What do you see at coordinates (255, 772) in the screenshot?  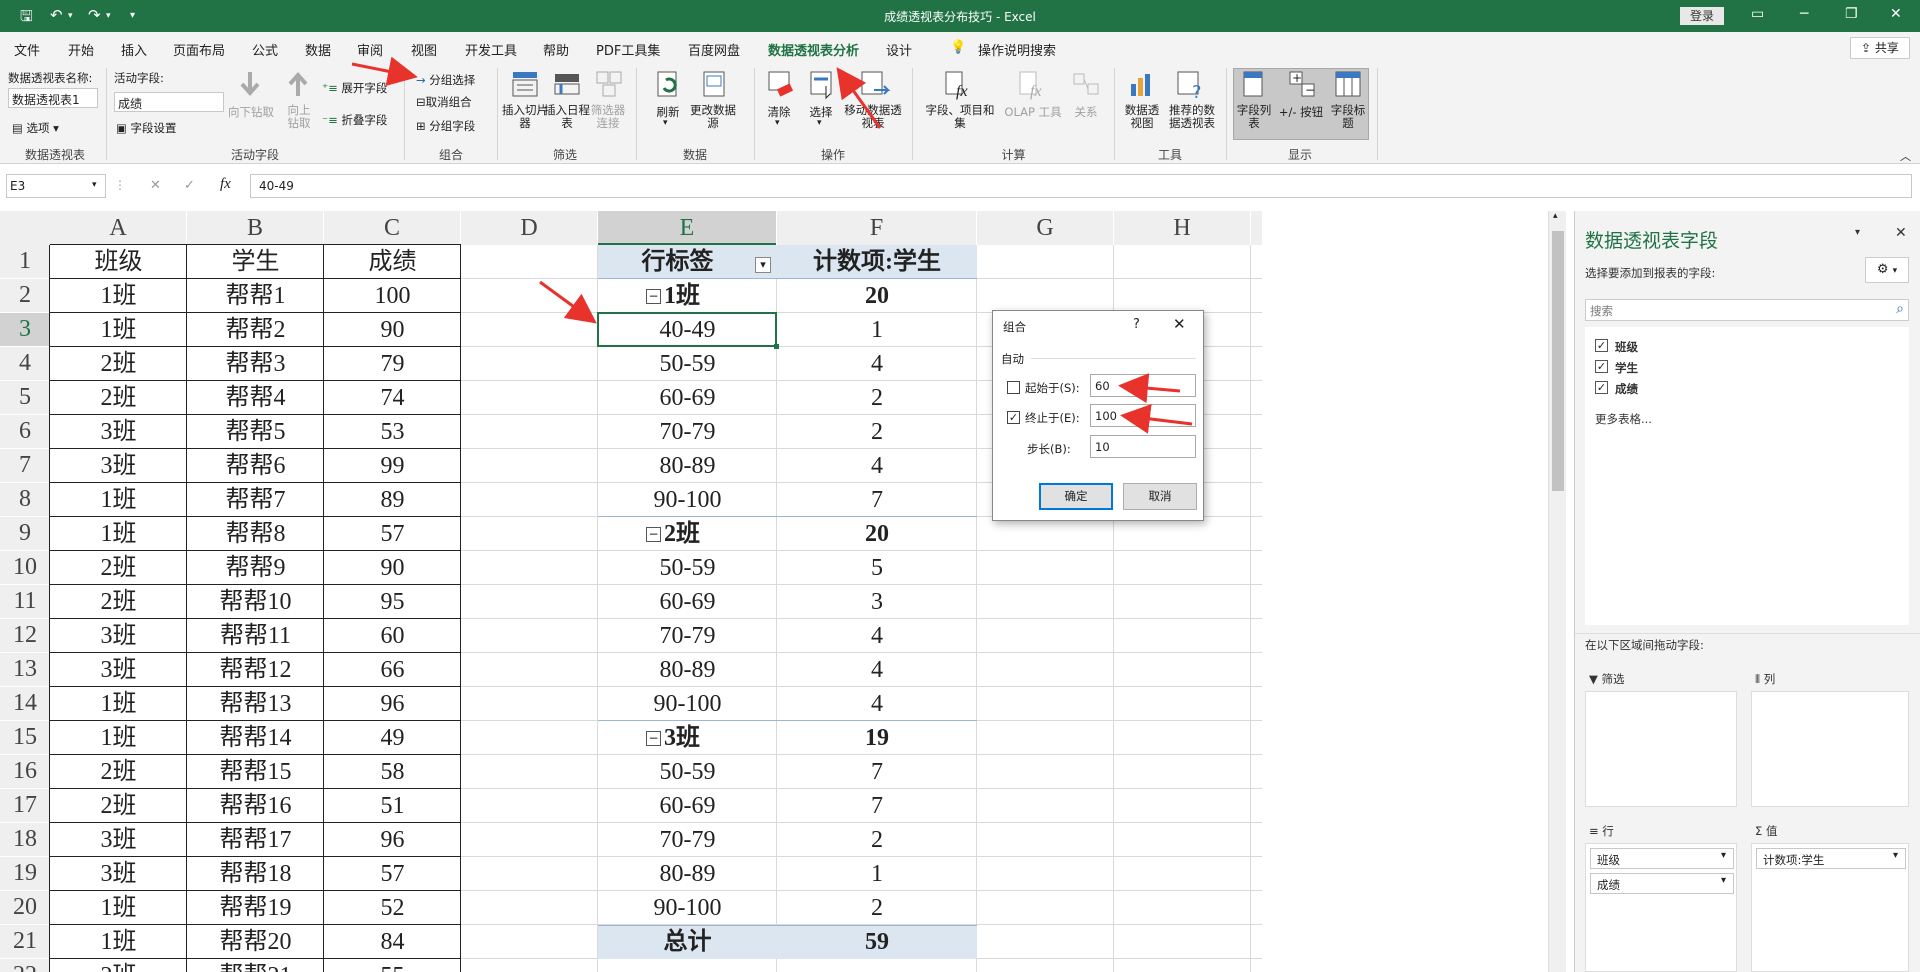 I see `source-data-cell: 帮帮15` at bounding box center [255, 772].